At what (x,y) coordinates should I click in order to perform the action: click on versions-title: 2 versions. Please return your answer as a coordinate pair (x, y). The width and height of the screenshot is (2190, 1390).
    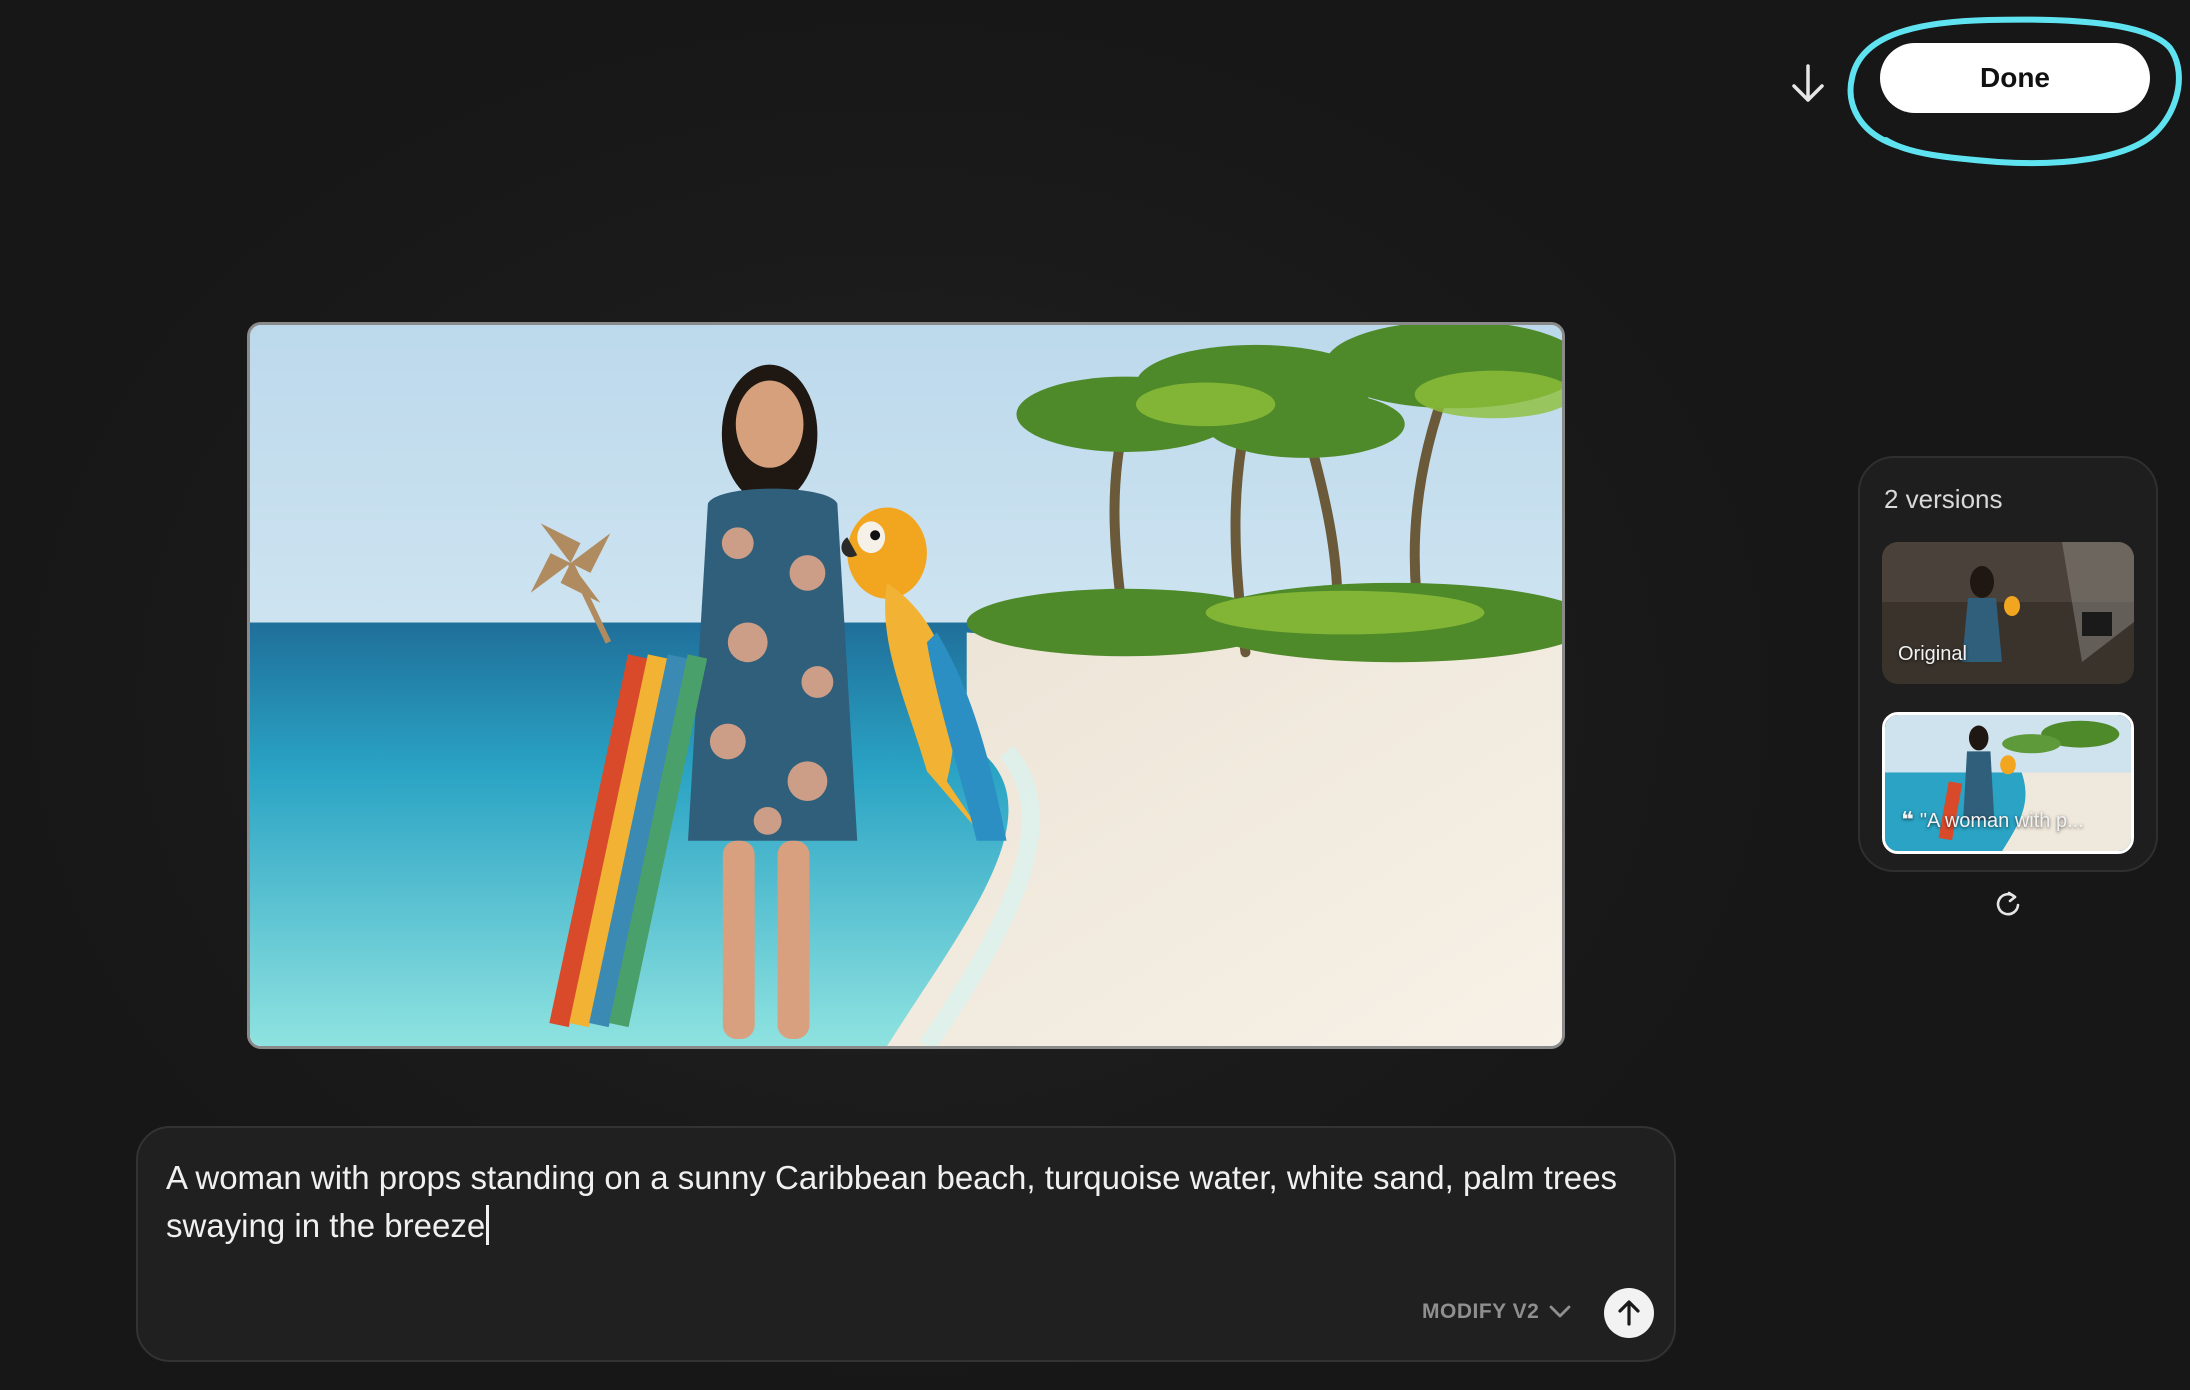
    Looking at the image, I should click on (1943, 499).